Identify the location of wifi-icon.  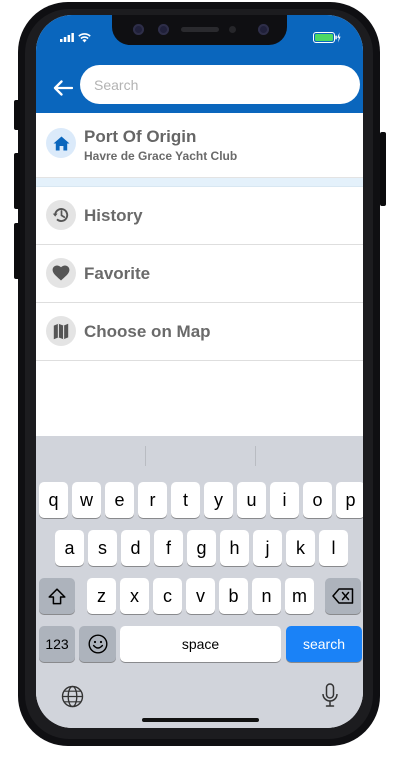
(84, 38).